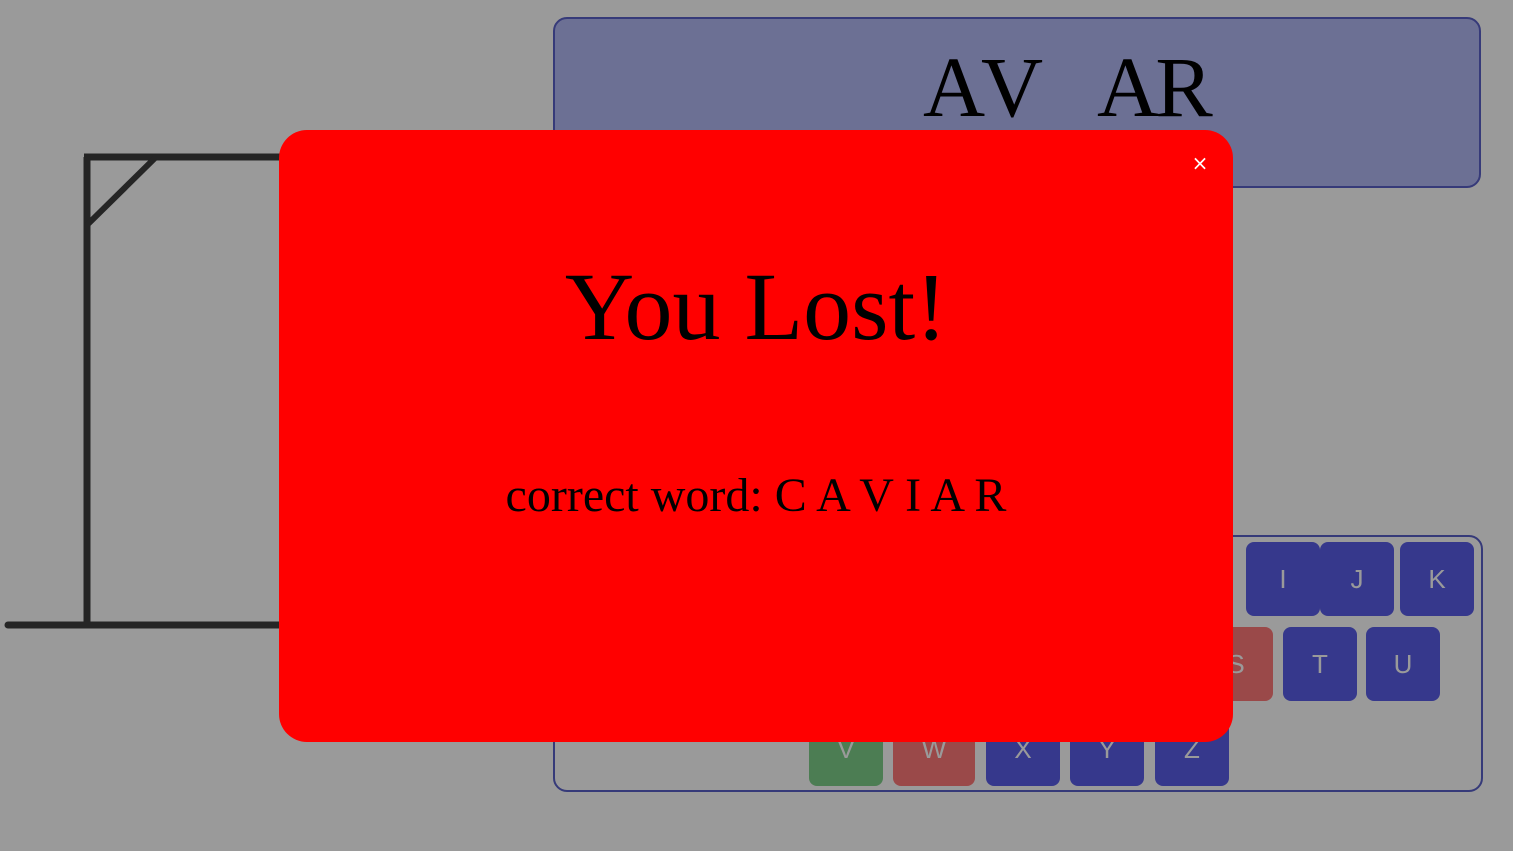 This screenshot has width=1513, height=851. What do you see at coordinates (890, 495) in the screenshot?
I see `correct-word-value: C A V I A R` at bounding box center [890, 495].